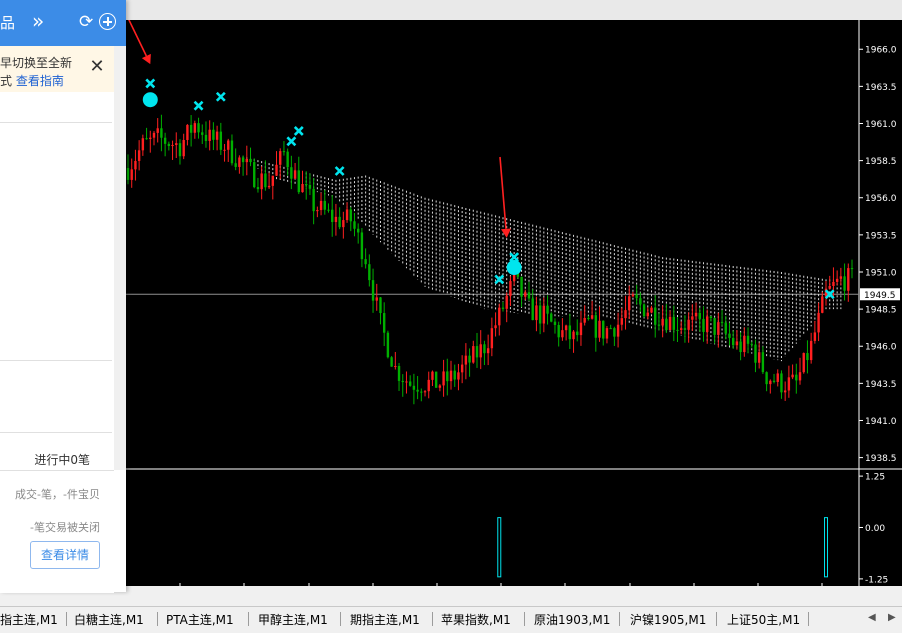  Describe the element at coordinates (107, 21) in the screenshot. I see `add-icon` at that location.